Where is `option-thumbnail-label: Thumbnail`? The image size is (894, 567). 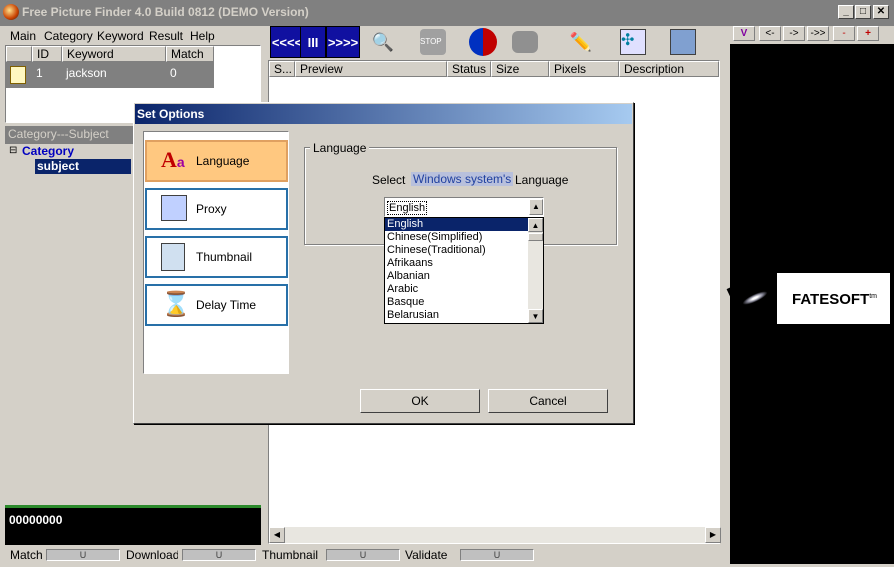
option-thumbnail-label: Thumbnail is located at coordinates (224, 257).